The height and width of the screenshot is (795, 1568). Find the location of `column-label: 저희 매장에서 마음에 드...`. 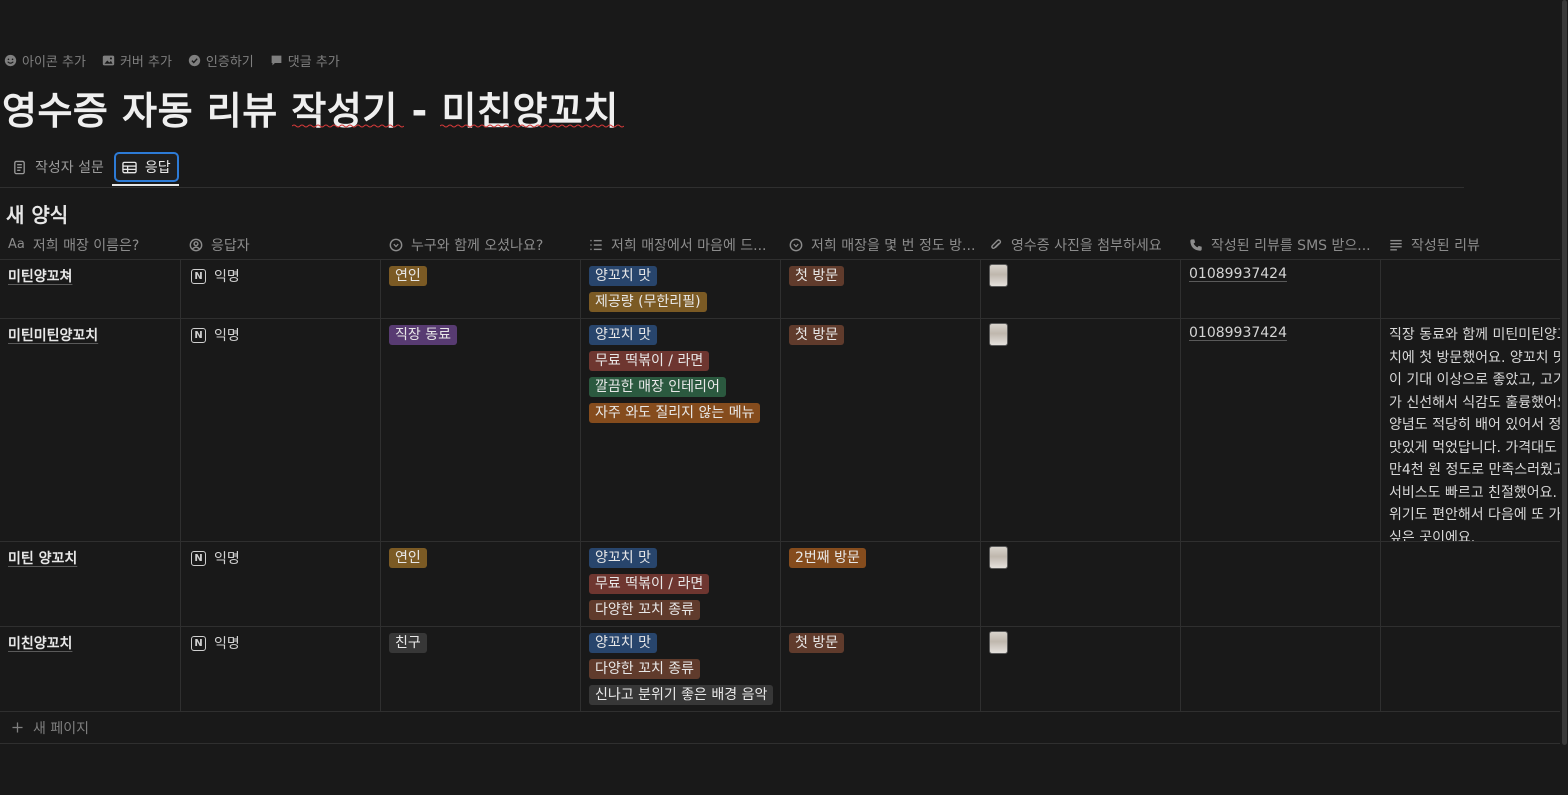

column-label: 저희 매장에서 마음에 드... is located at coordinates (689, 245).